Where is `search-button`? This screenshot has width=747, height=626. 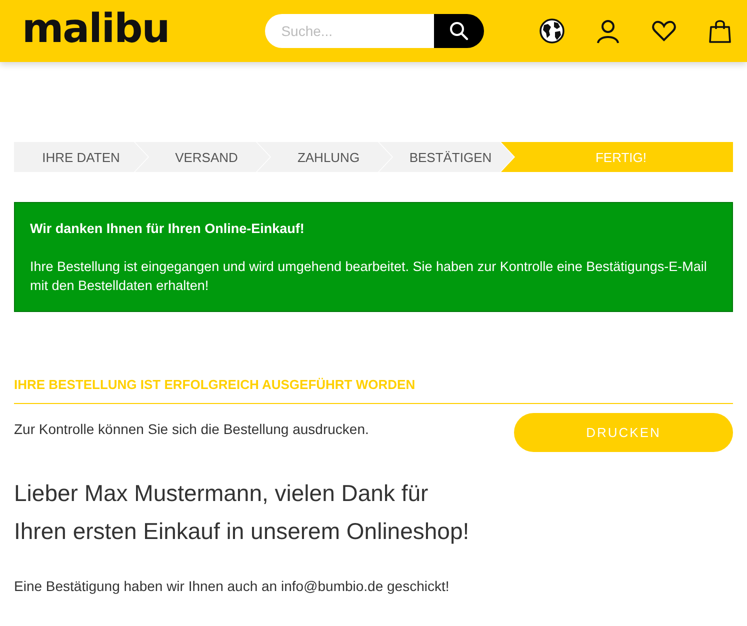
search-button is located at coordinates (459, 31).